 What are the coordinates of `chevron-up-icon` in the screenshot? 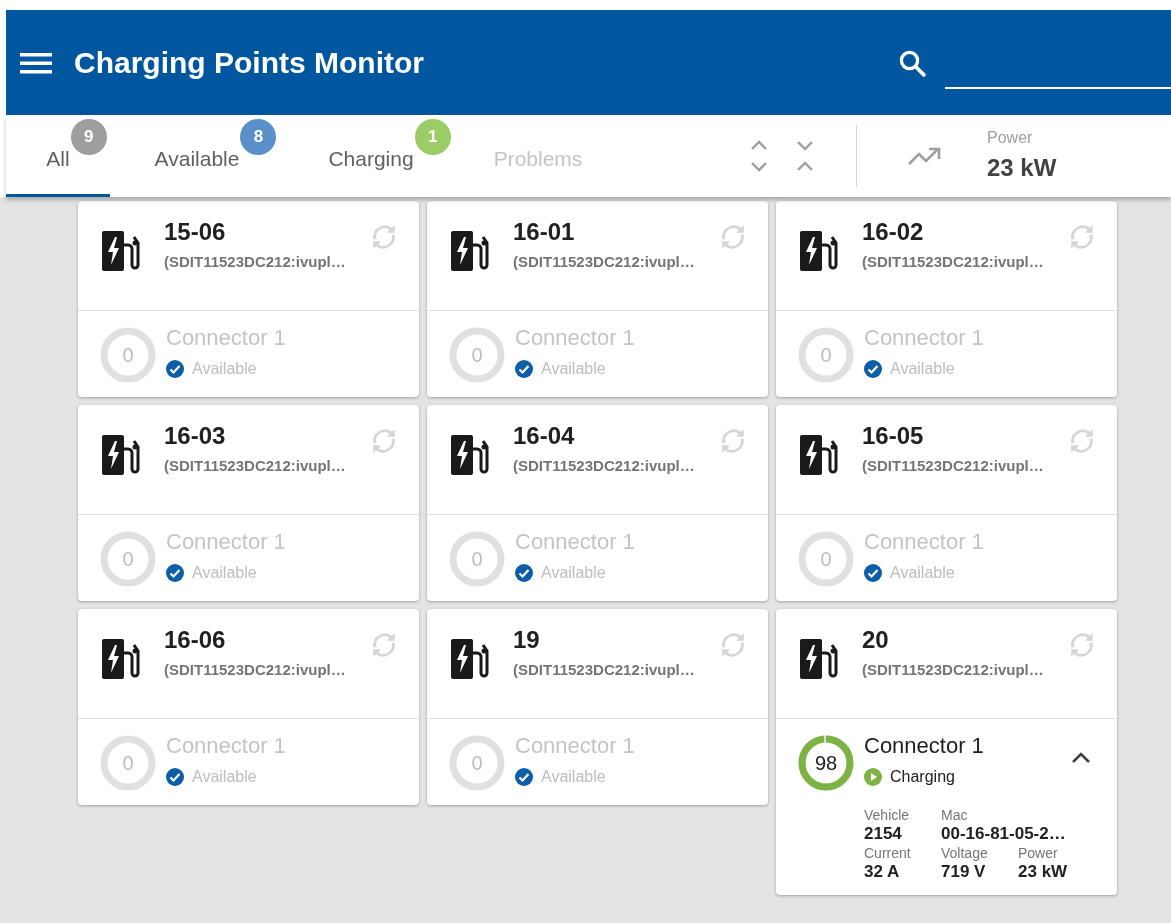 It's located at (1081, 758).